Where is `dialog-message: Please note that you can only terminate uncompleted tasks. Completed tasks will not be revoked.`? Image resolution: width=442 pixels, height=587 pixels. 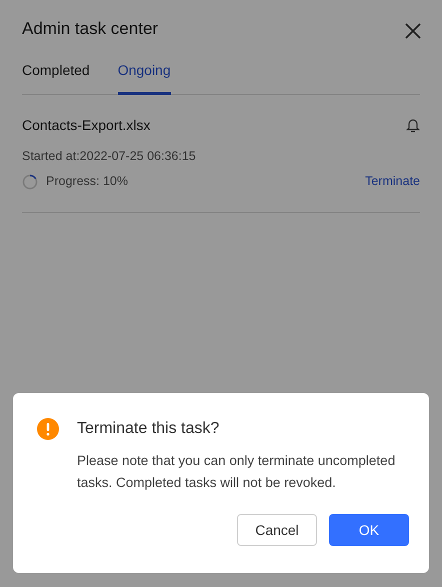 dialog-message: Please note that you can only terminate uncompleted tasks. Completed tasks will not be revoked. is located at coordinates (236, 472).